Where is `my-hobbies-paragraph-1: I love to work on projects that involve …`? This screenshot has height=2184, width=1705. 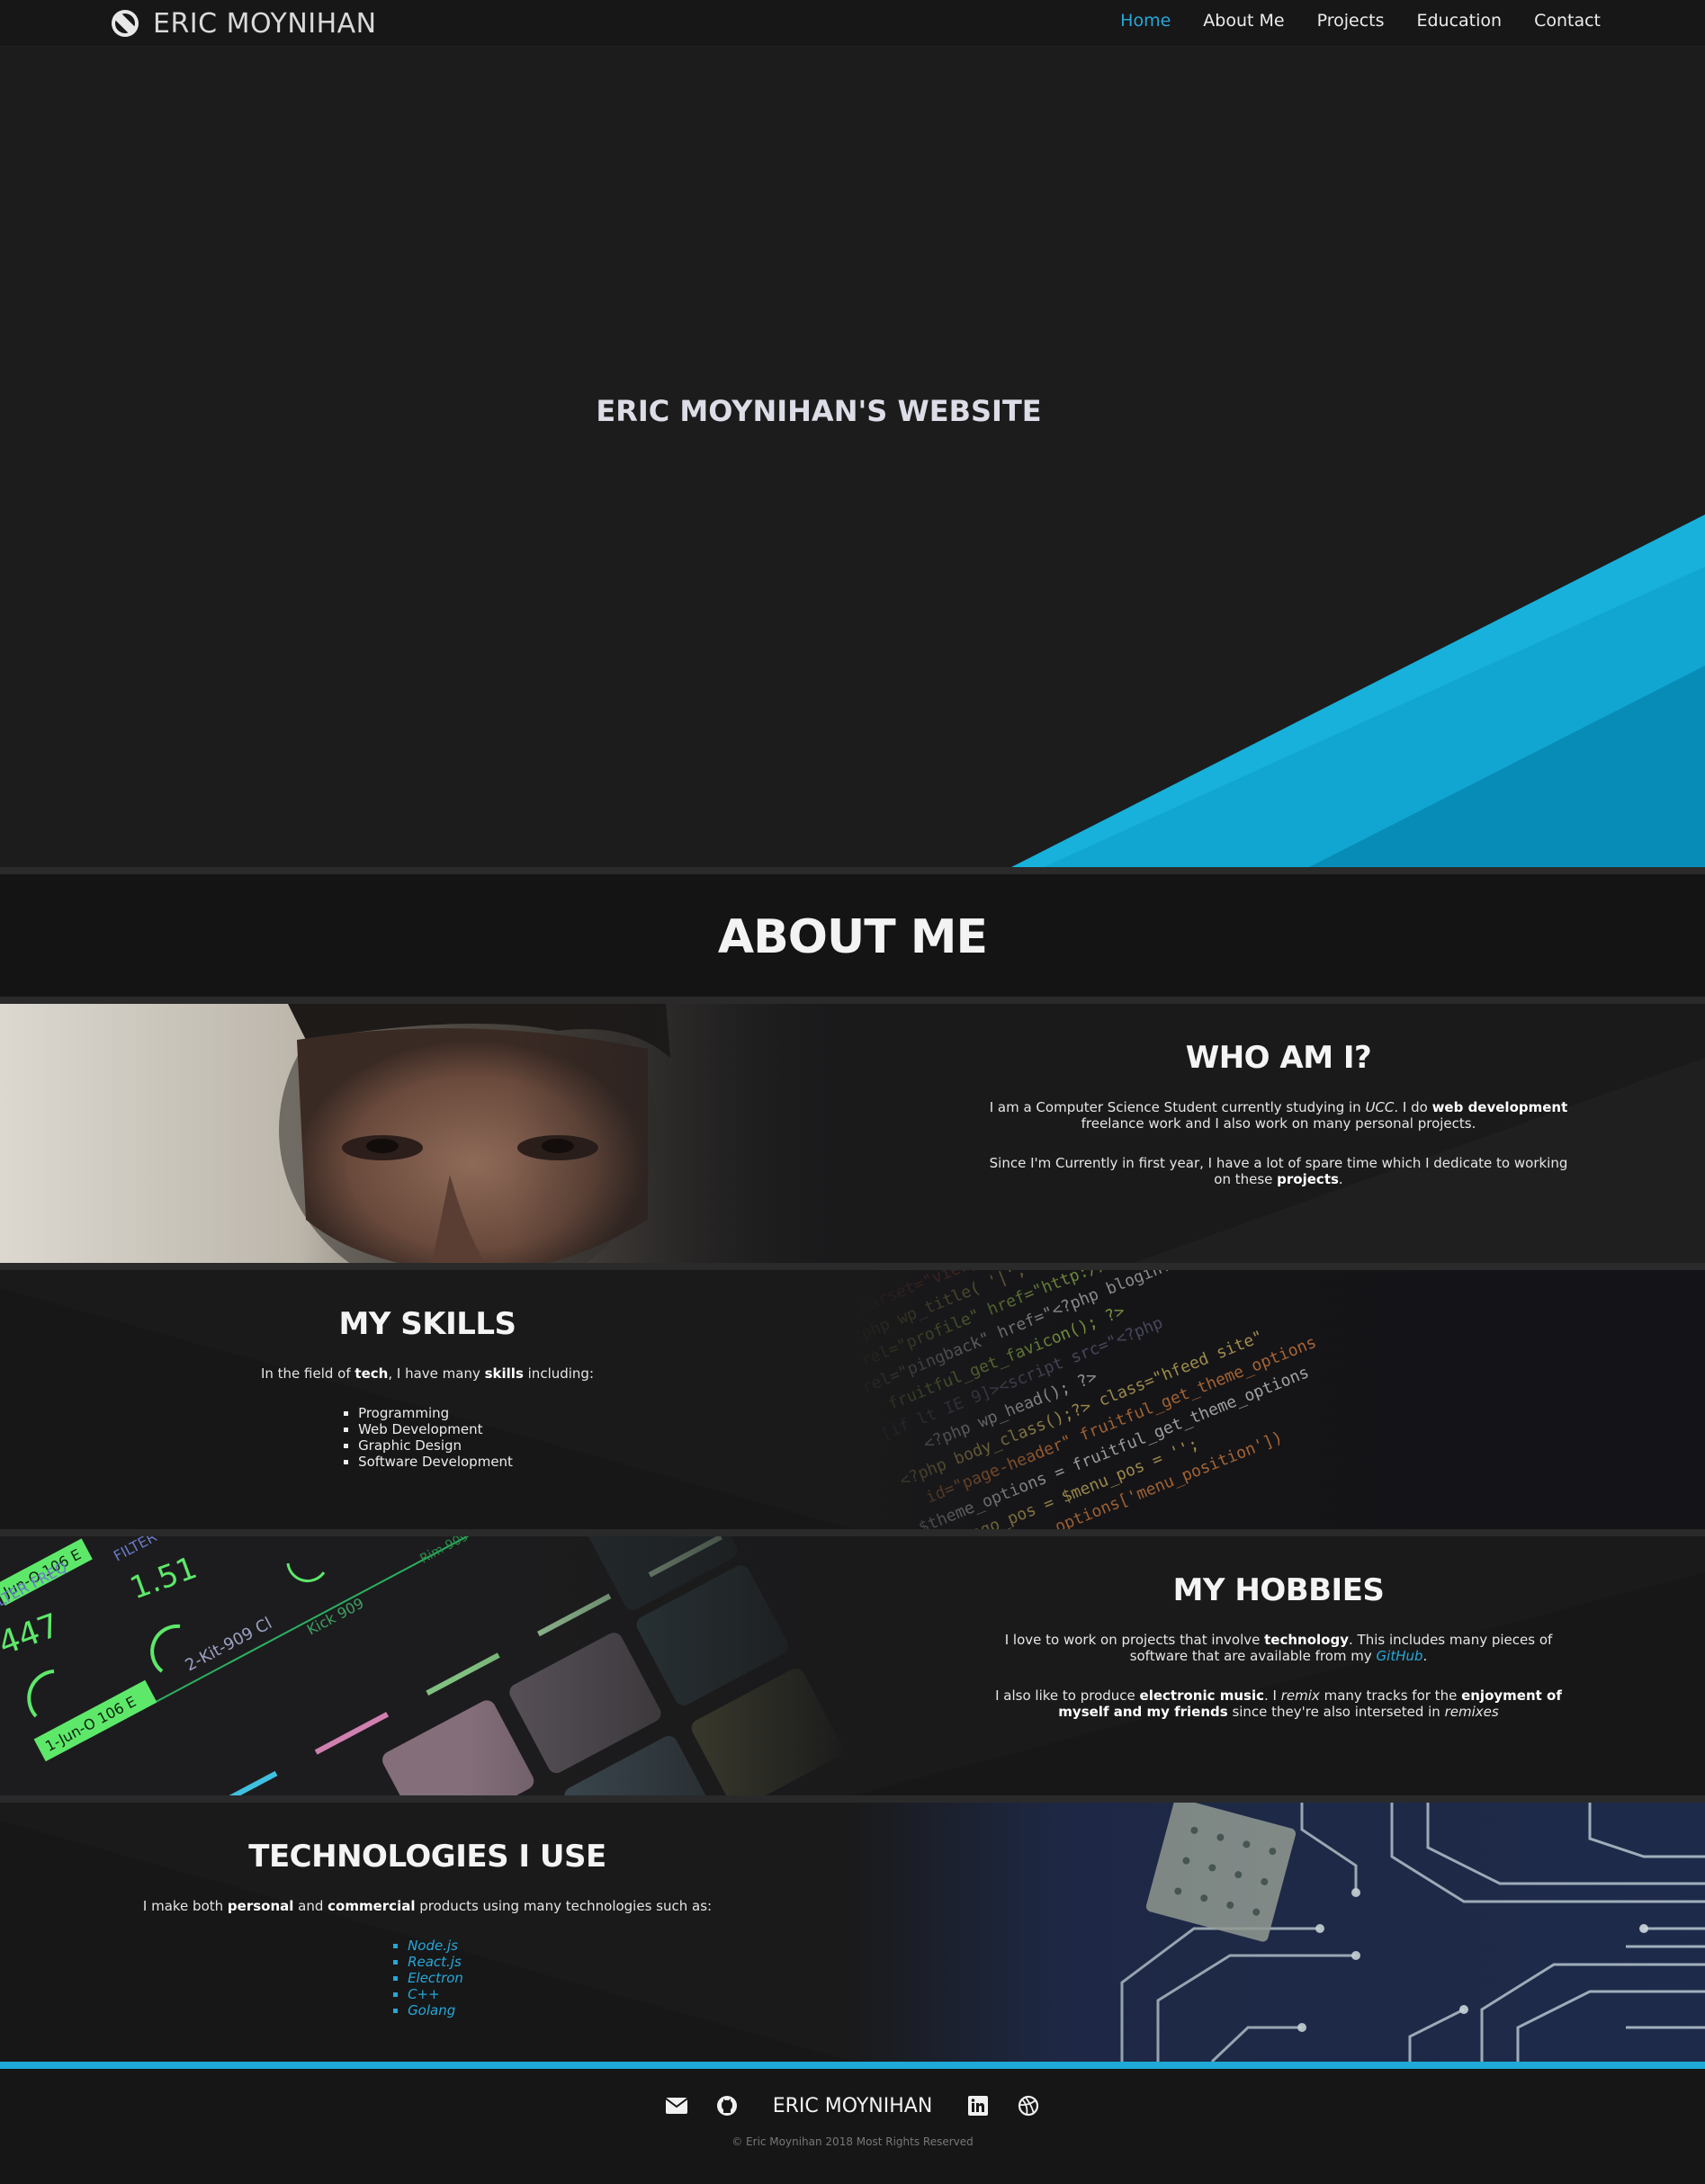 my-hobbies-paragraph-1: I love to work on projects that involve … is located at coordinates (1278, 1648).